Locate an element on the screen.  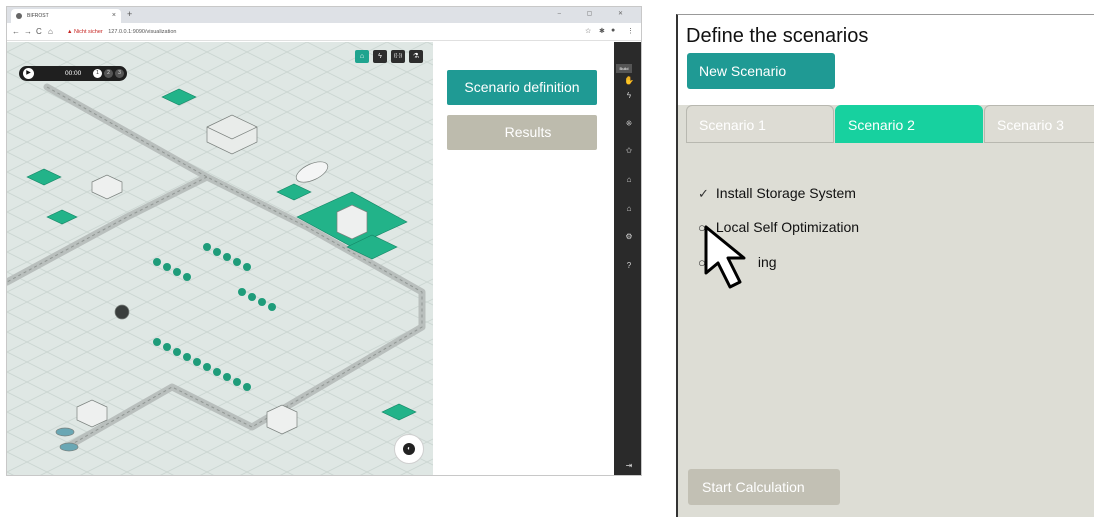
logout-icon: ⇥ is located at coordinates (629, 466).